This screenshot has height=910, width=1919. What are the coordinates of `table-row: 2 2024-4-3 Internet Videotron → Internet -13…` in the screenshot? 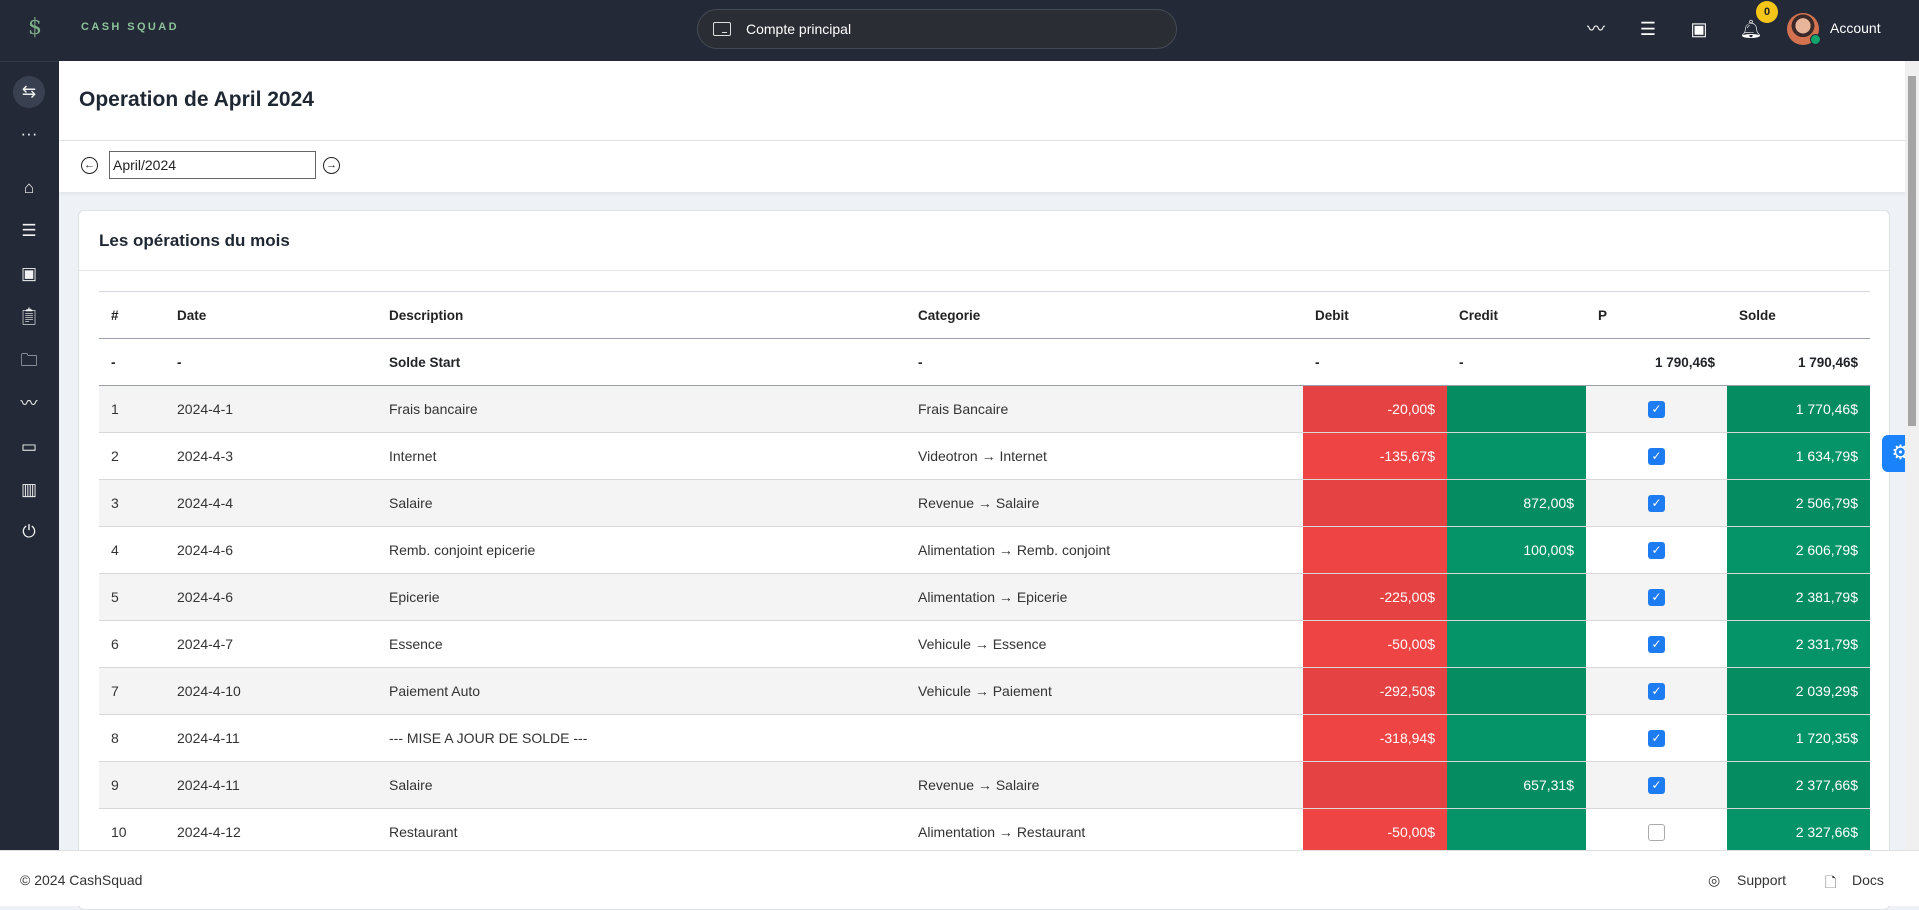 It's located at (984, 456).